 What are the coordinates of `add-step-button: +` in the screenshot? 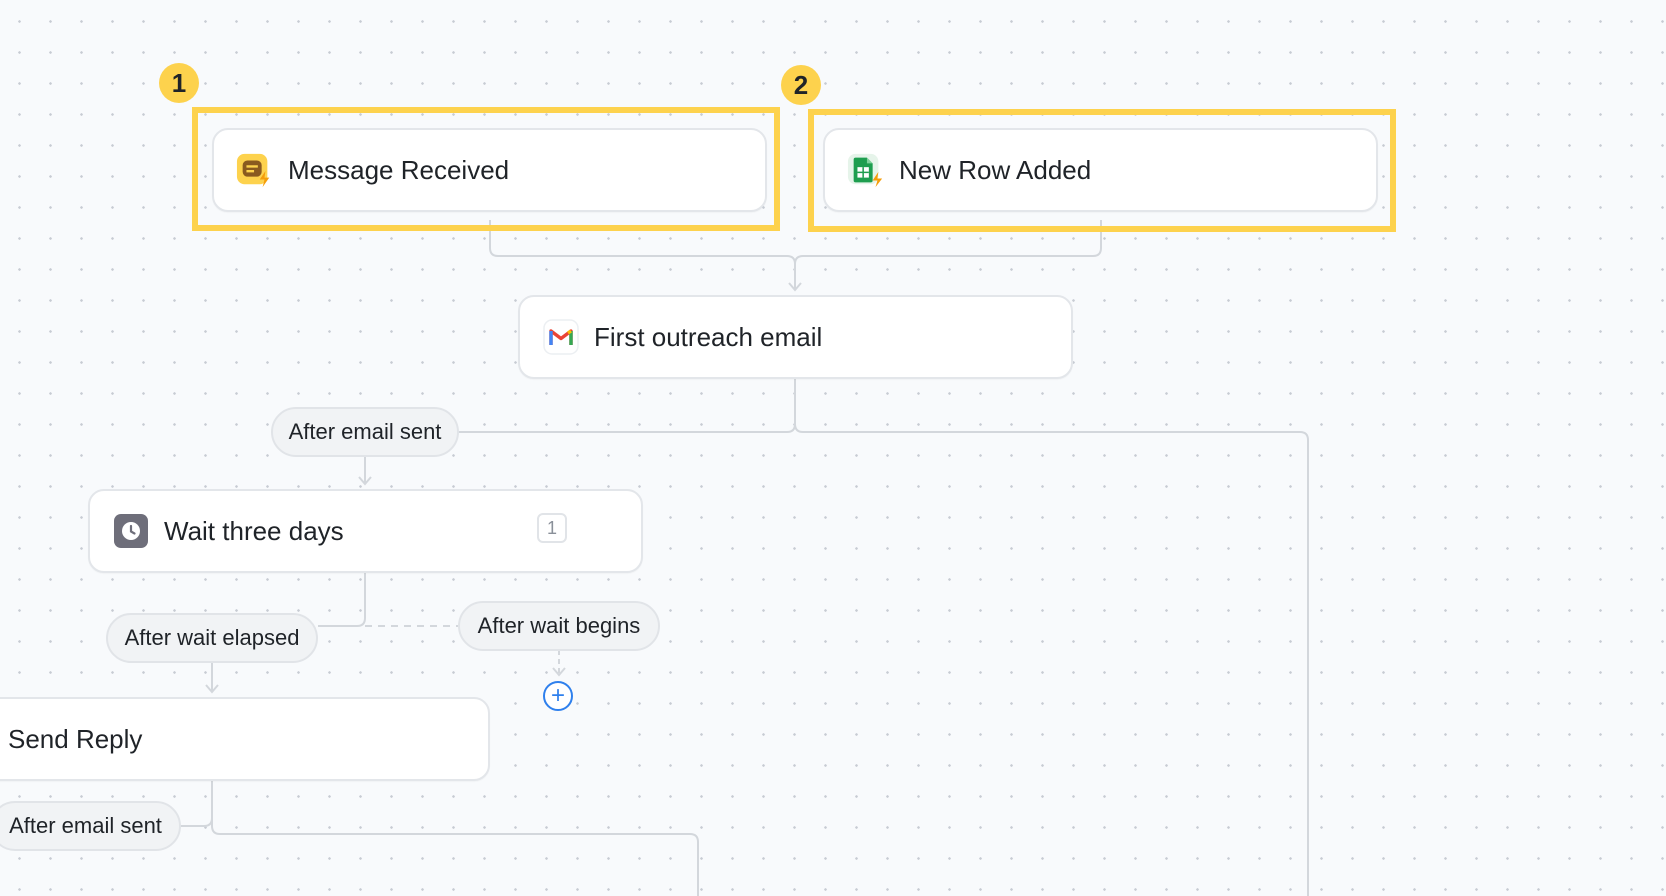 It's located at (558, 696).